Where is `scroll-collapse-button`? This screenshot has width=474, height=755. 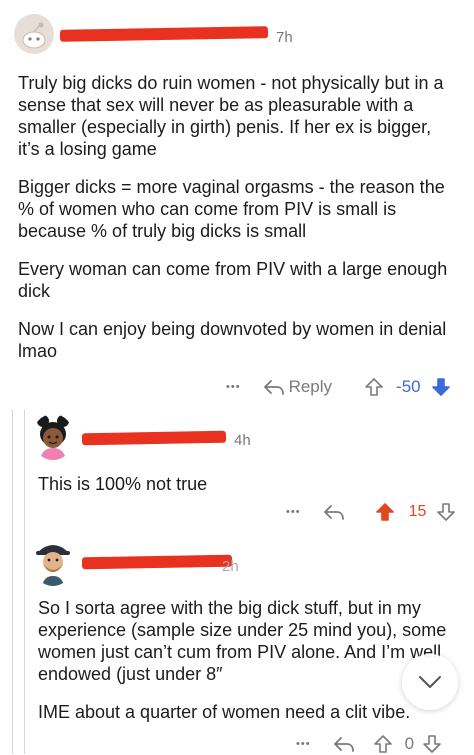 scroll-collapse-button is located at coordinates (430, 682).